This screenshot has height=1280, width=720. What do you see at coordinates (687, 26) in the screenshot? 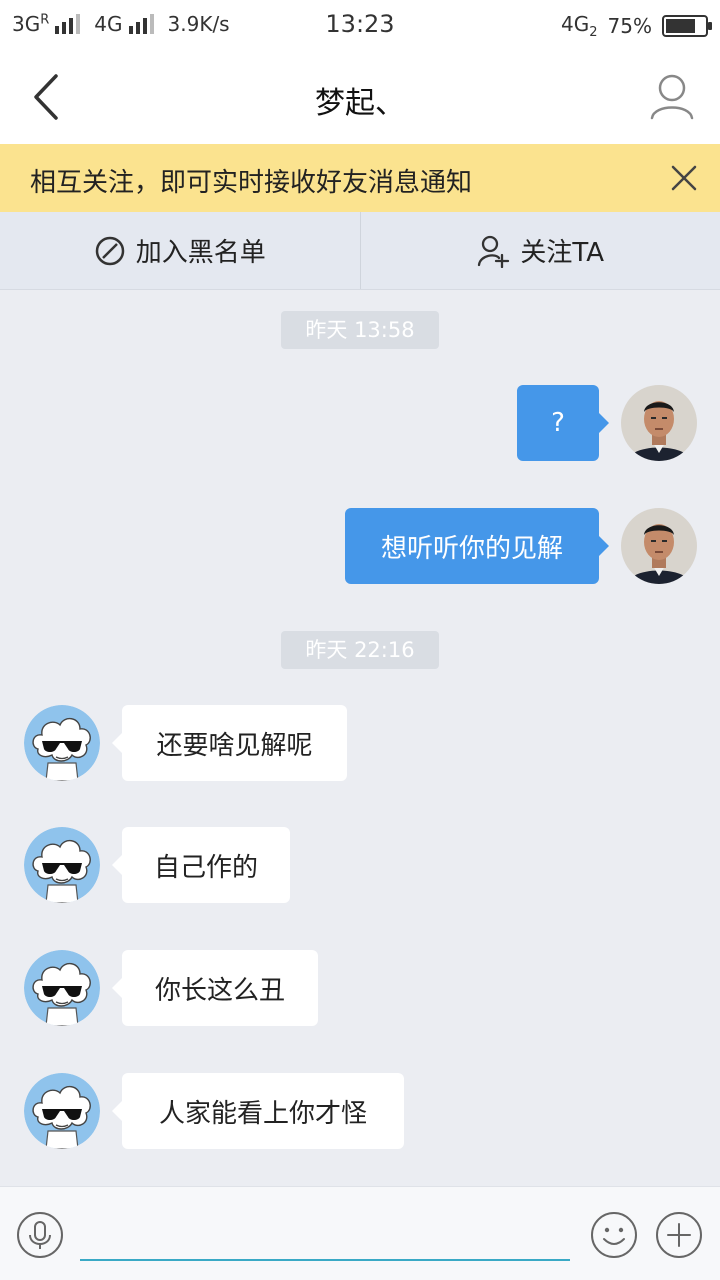
I see `battery-icon` at bounding box center [687, 26].